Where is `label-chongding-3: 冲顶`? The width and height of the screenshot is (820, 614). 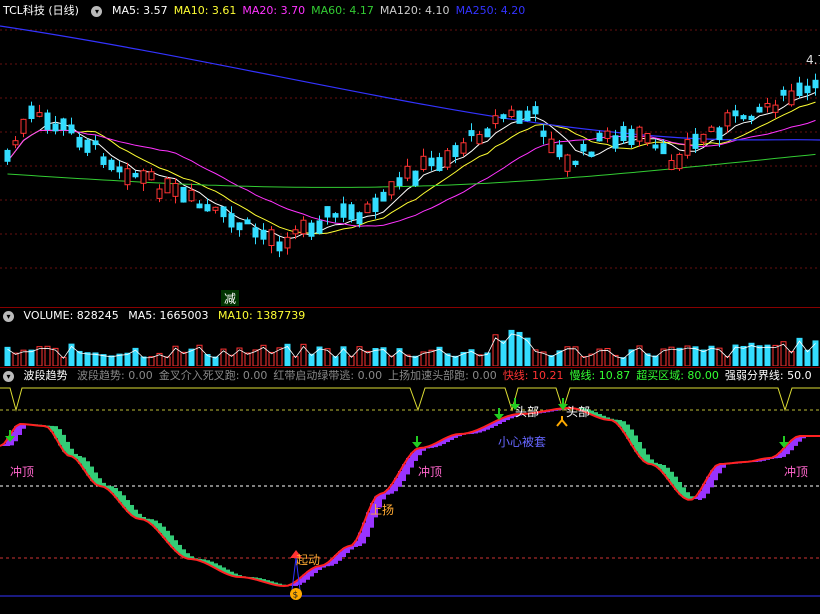 label-chongding-3: 冲顶 is located at coordinates (796, 471).